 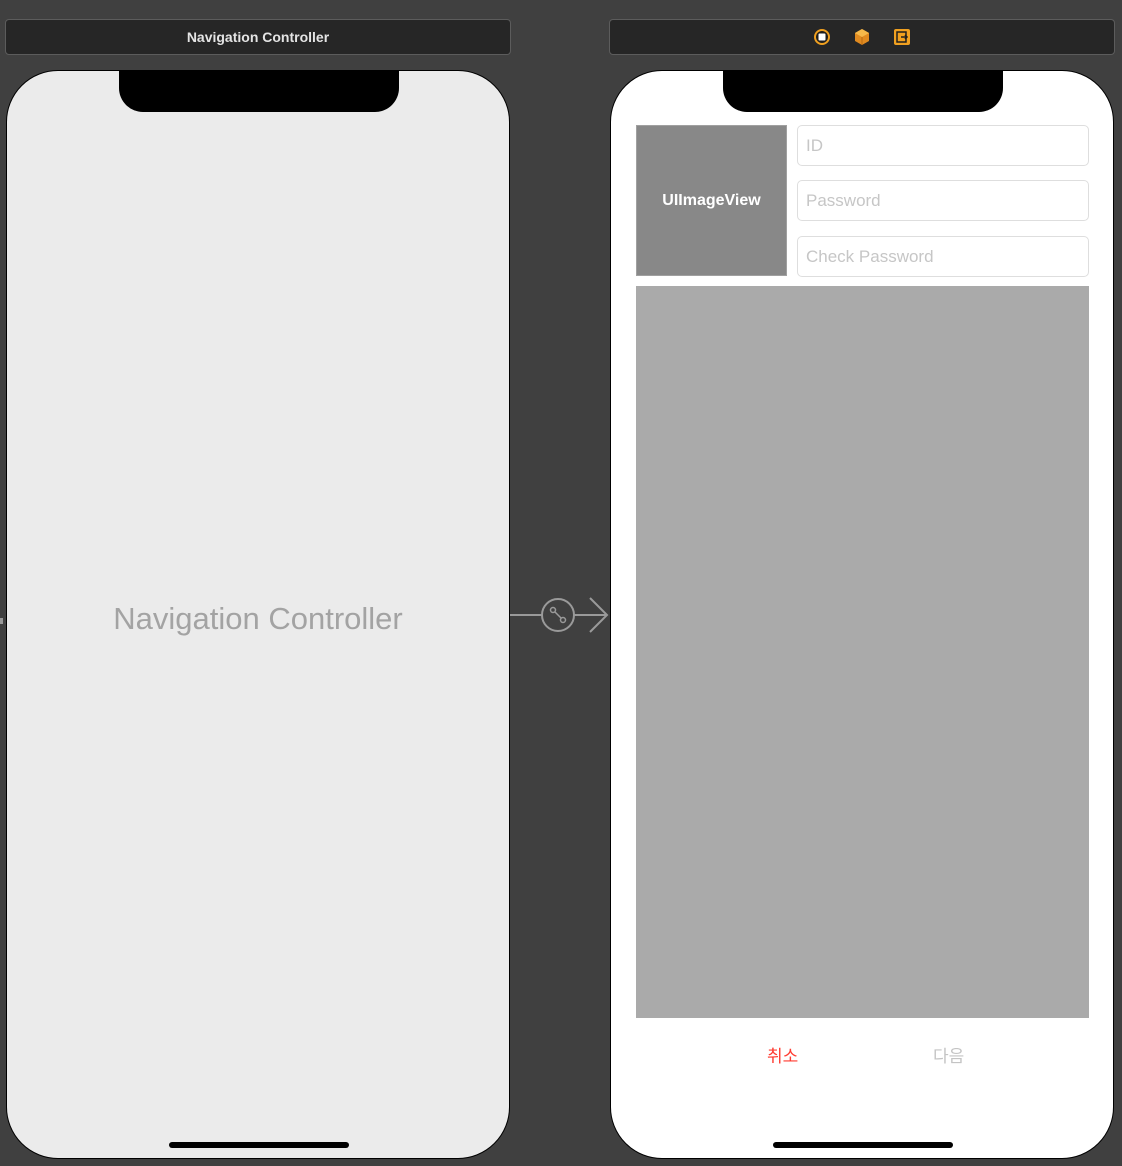 I want to click on next-button: 다음, so click(x=948, y=1054).